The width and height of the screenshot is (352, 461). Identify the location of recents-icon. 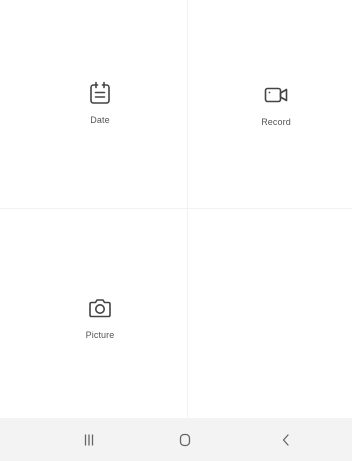
(89, 439).